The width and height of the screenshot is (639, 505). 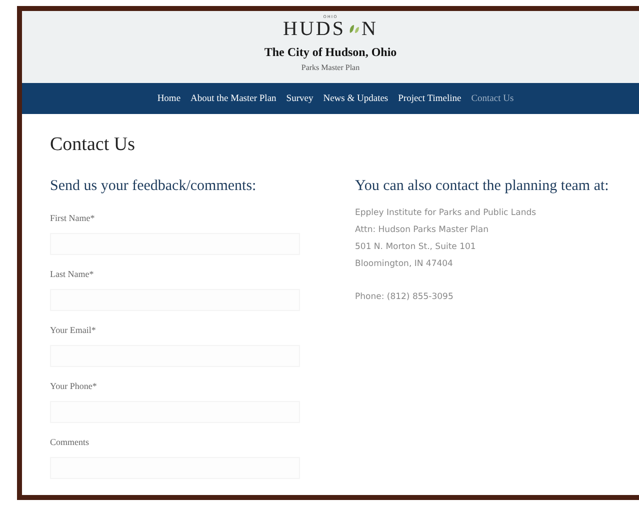 What do you see at coordinates (330, 52) in the screenshot?
I see `site-title: The City of Hudson, Ohio` at bounding box center [330, 52].